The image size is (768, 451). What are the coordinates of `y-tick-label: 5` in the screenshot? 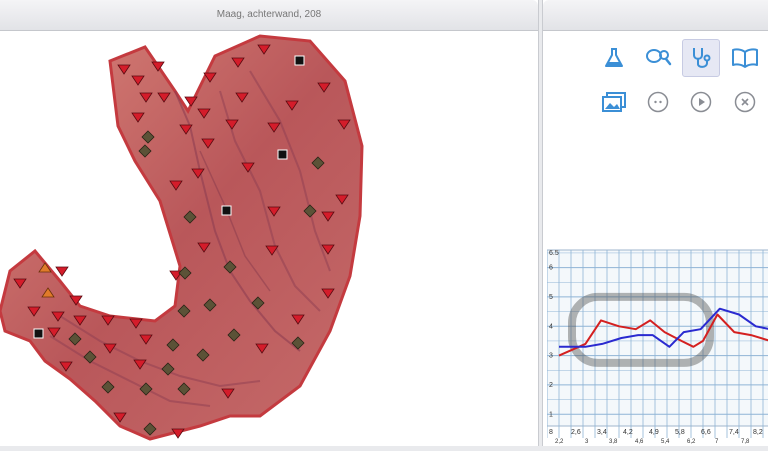 It's located at (551, 297).